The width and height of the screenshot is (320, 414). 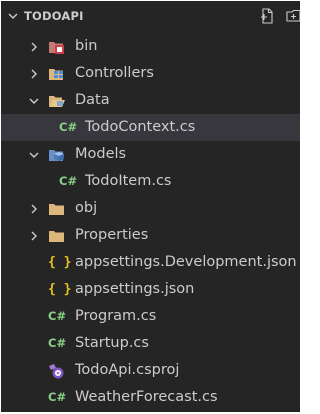 I want to click on tree-item-properties: Properties, so click(x=150, y=235).